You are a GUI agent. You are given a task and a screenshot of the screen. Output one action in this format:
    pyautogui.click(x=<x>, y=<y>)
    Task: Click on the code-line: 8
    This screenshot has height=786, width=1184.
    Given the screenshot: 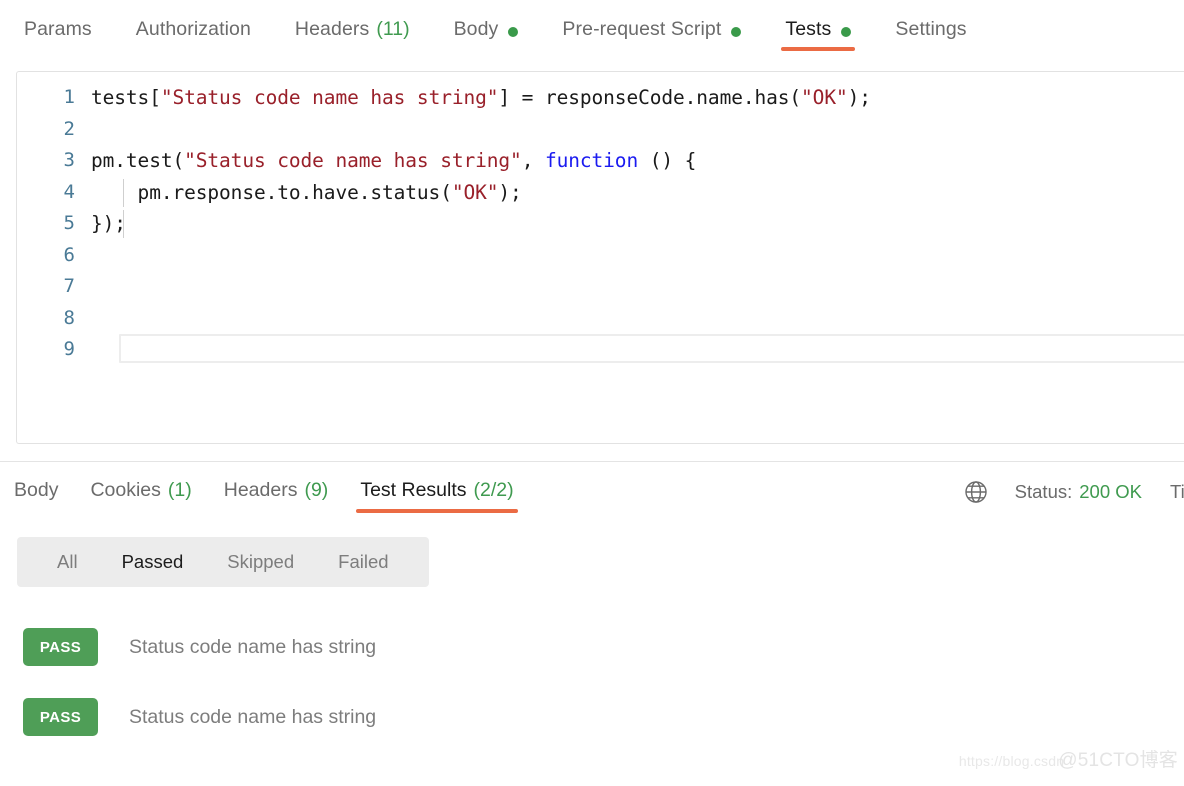 What is the action you would take?
    pyautogui.click(x=600, y=319)
    